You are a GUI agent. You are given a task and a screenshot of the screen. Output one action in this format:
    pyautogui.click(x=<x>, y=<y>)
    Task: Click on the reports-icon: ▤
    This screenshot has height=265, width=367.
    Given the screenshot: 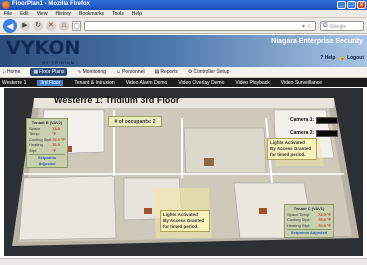 What is the action you would take?
    pyautogui.click(x=157, y=72)
    